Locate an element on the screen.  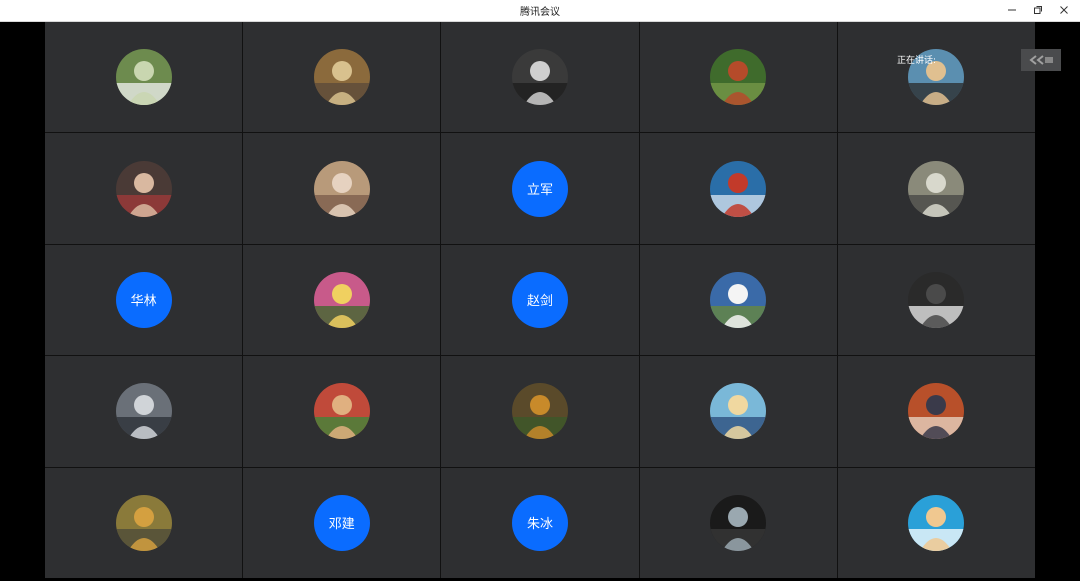
title-bar: 腾讯会议 is located at coordinates (540, 11).